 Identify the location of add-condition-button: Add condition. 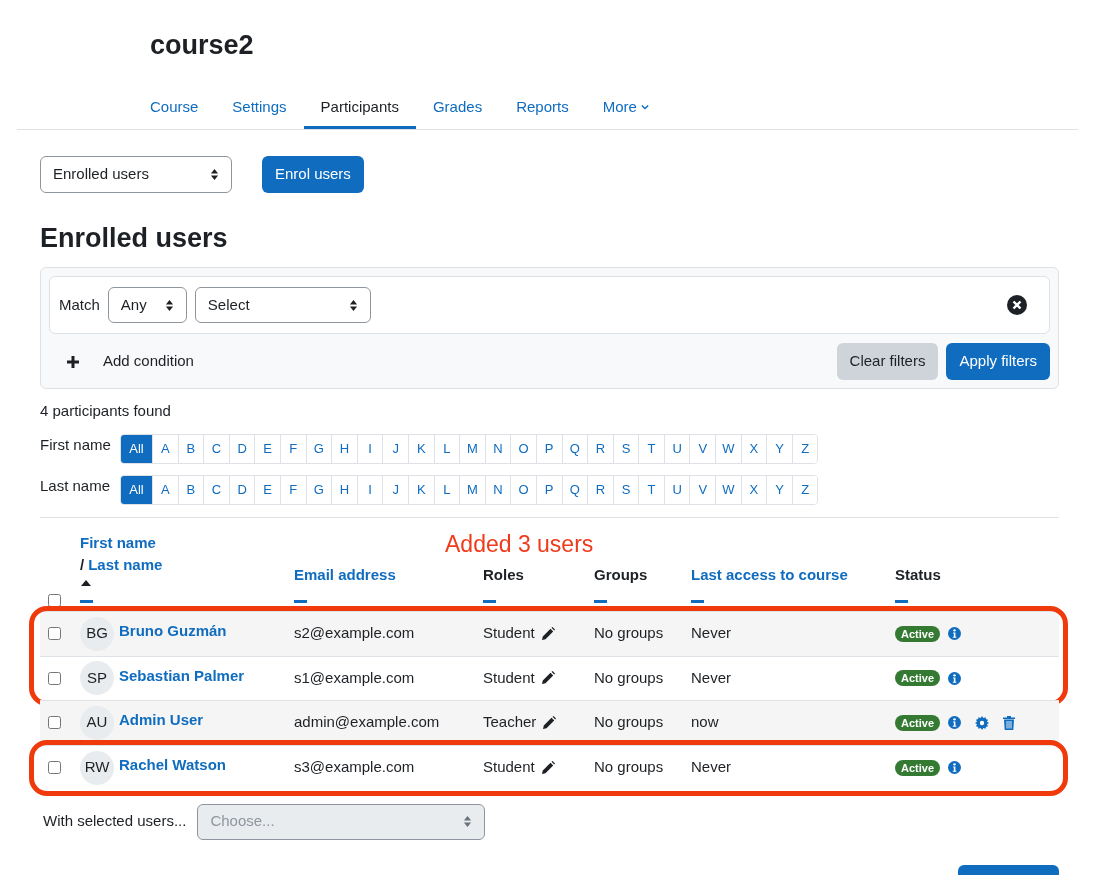
(121, 361).